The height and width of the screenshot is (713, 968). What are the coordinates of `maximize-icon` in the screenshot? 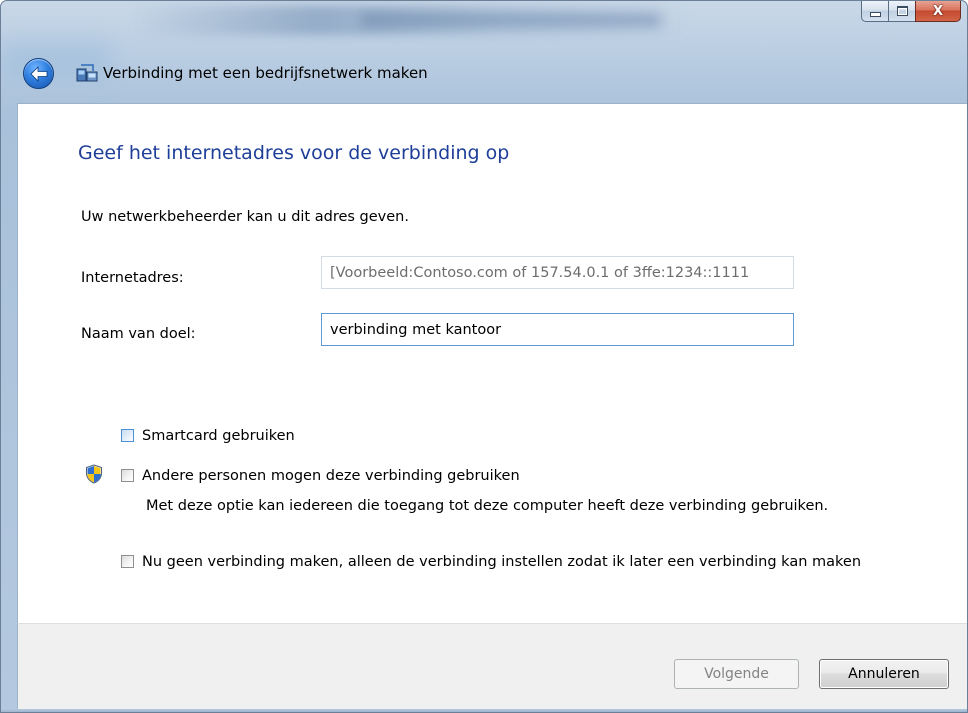 It's located at (902, 11).